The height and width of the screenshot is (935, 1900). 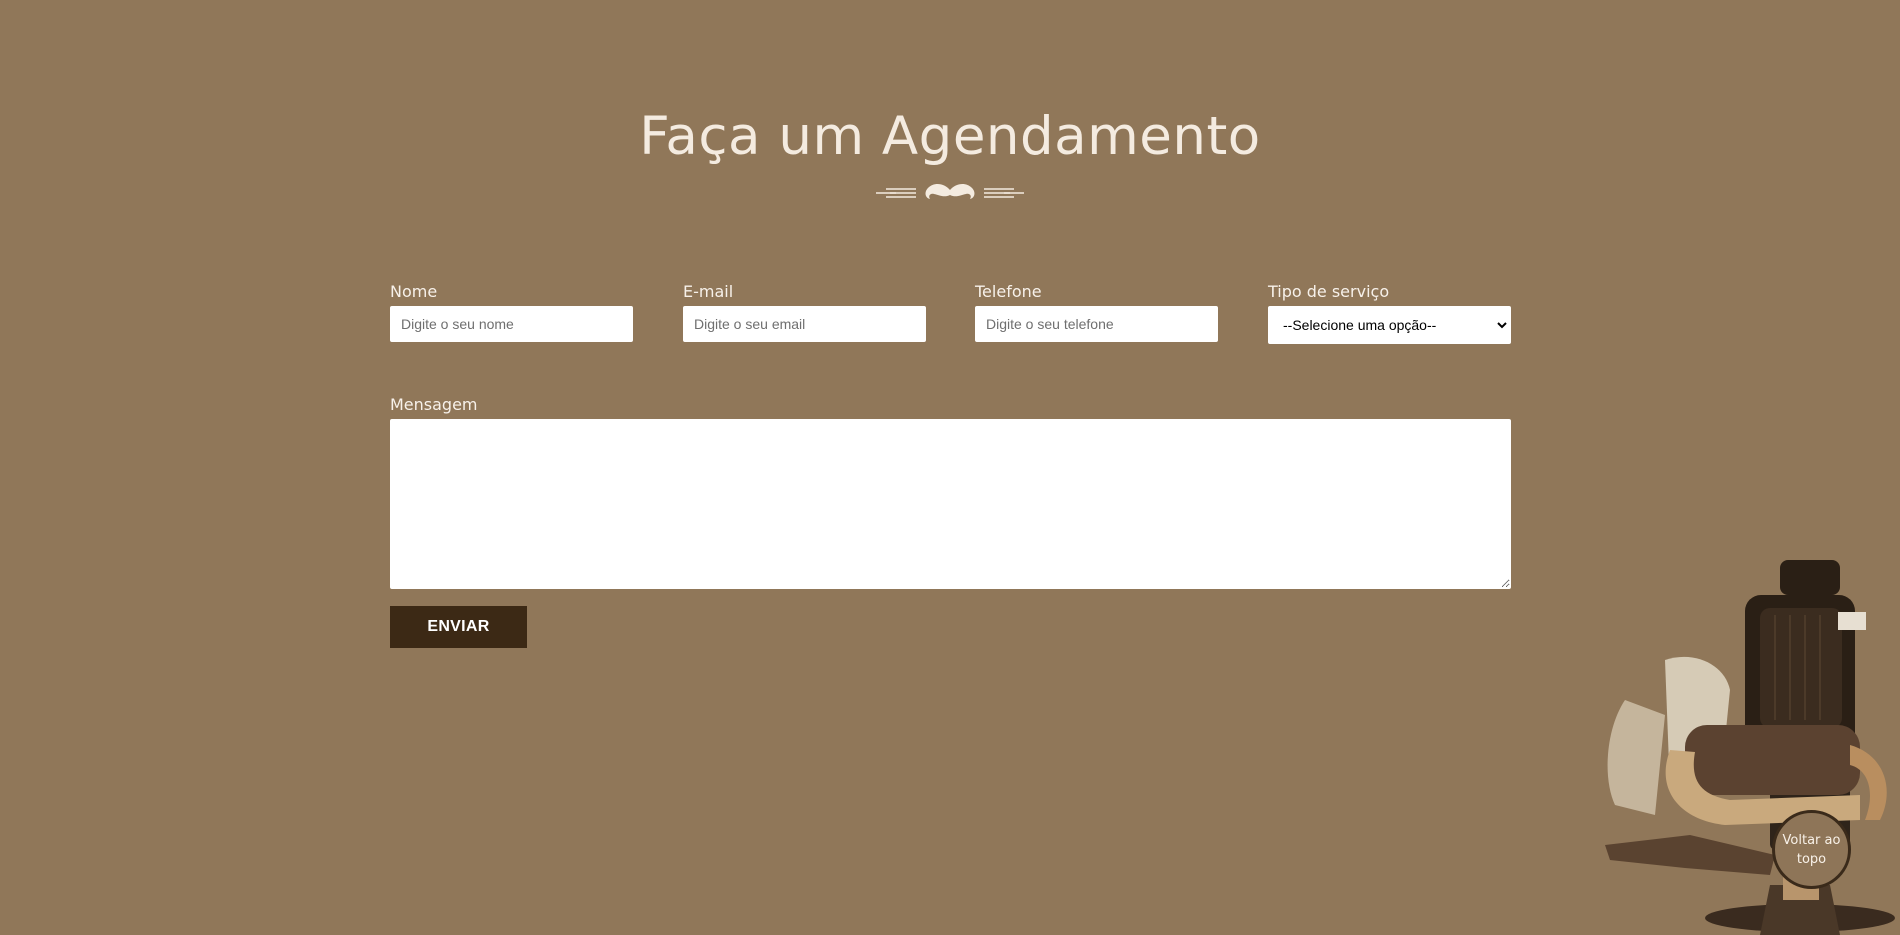 What do you see at coordinates (458, 627) in the screenshot?
I see `send-button: ENVIAR` at bounding box center [458, 627].